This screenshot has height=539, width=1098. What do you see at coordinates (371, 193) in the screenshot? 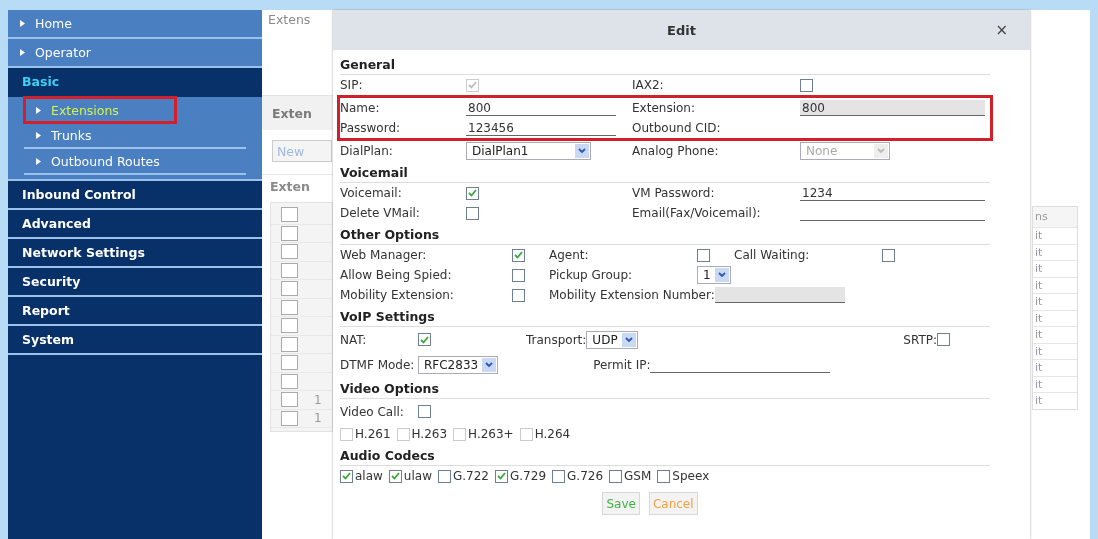
I see `field-label: Voicemail:` at bounding box center [371, 193].